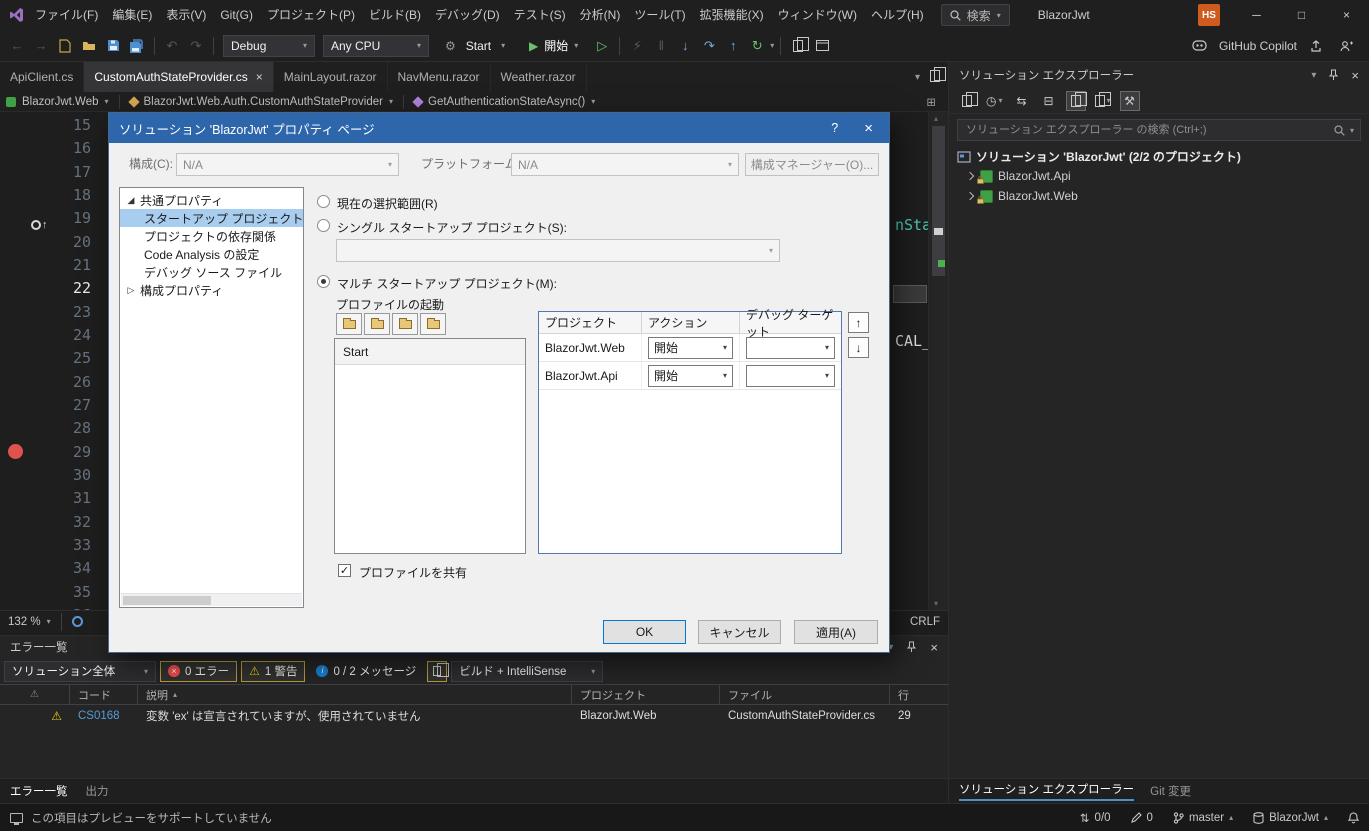 Image resolution: width=1369 pixels, height=831 pixels. I want to click on breadcrumb-project: BlazorJwt.Web, so click(60, 102).